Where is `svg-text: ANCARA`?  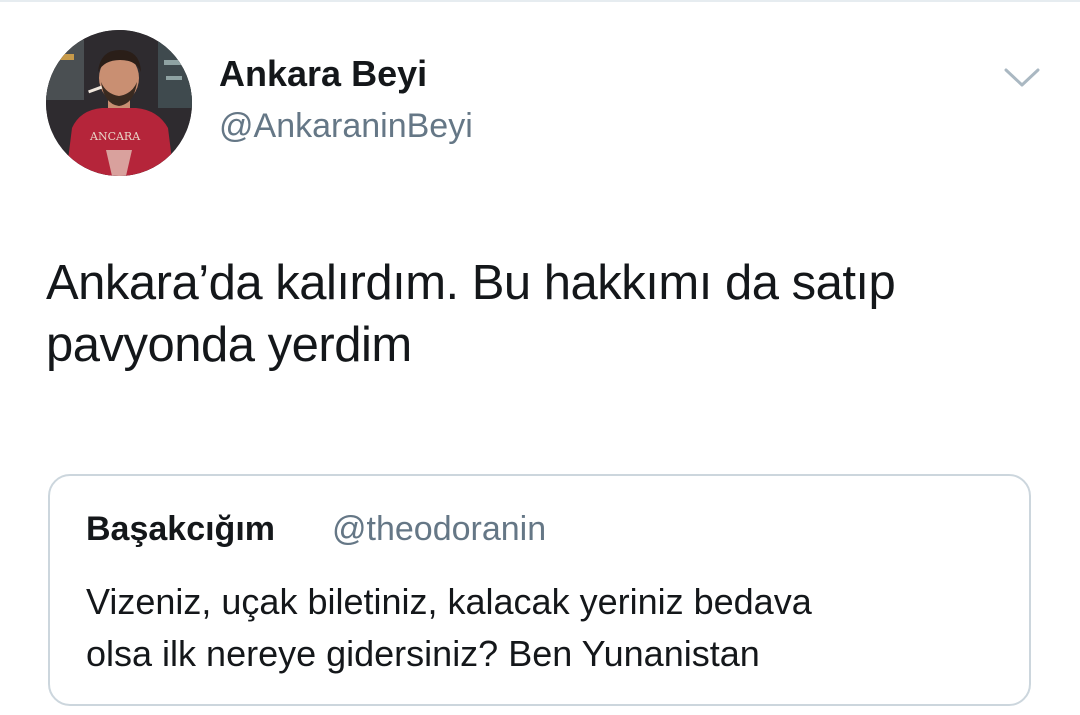 svg-text: ANCARA is located at coordinates (115, 136).